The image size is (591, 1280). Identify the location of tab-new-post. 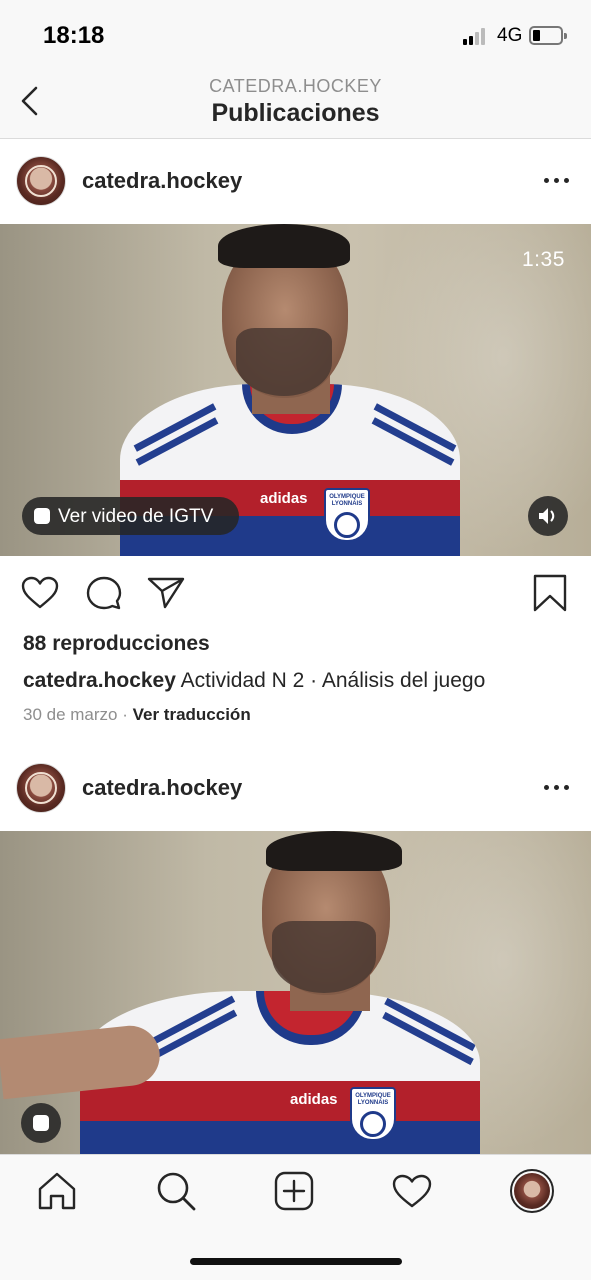
(294, 1191).